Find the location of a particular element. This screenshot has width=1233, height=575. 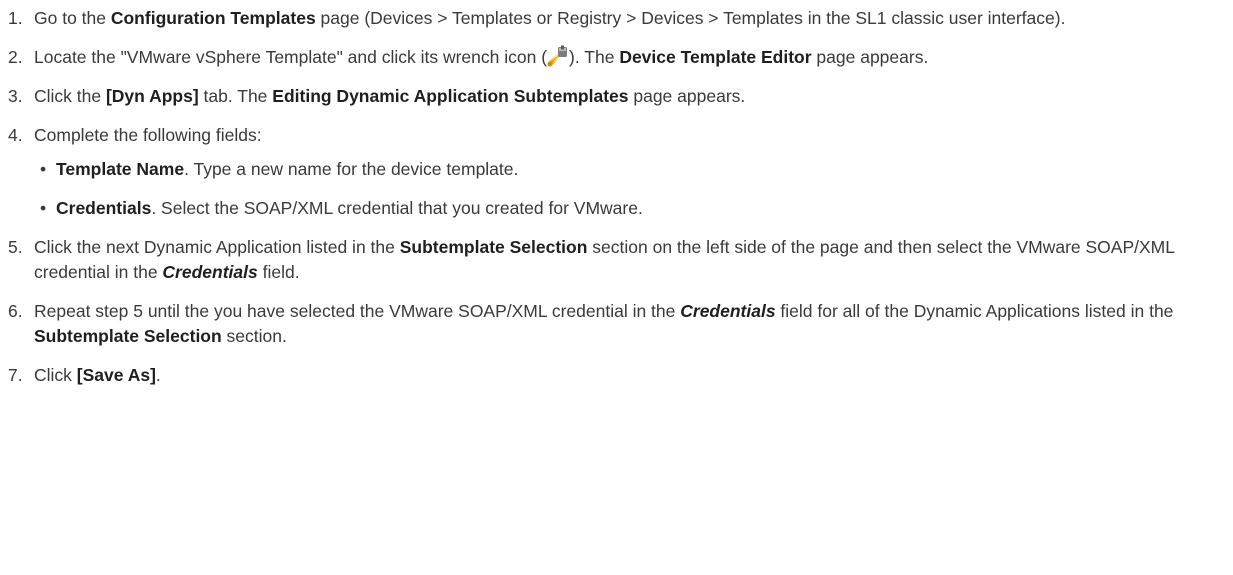

ui-term: Device Template Editor is located at coordinates (715, 57).